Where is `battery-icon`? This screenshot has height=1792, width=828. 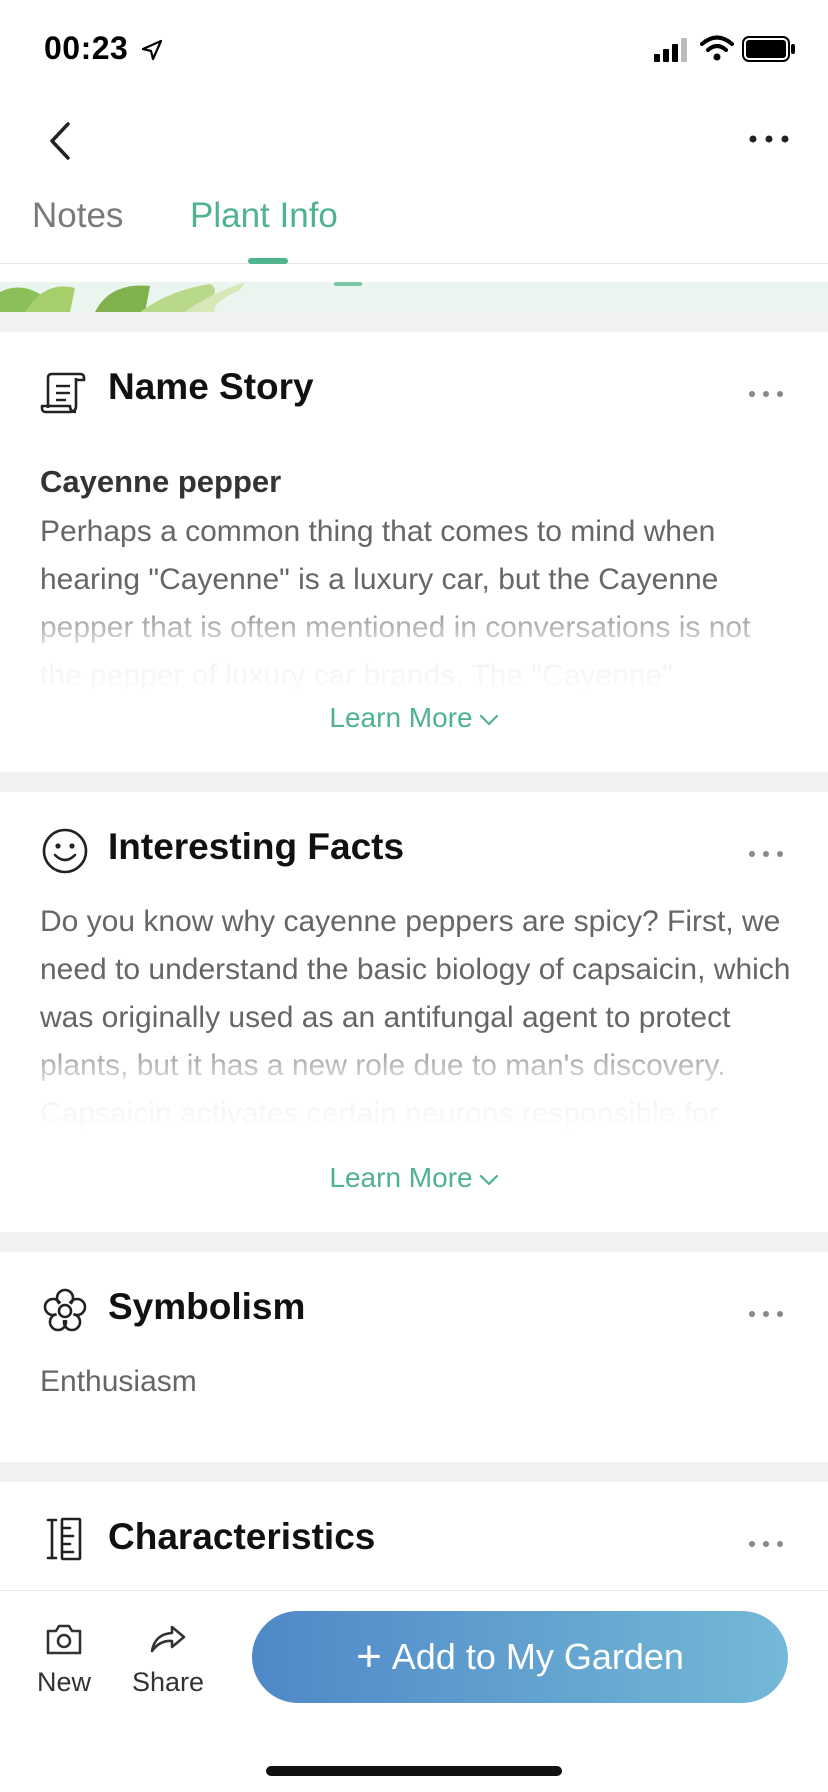
battery-icon is located at coordinates (768, 49).